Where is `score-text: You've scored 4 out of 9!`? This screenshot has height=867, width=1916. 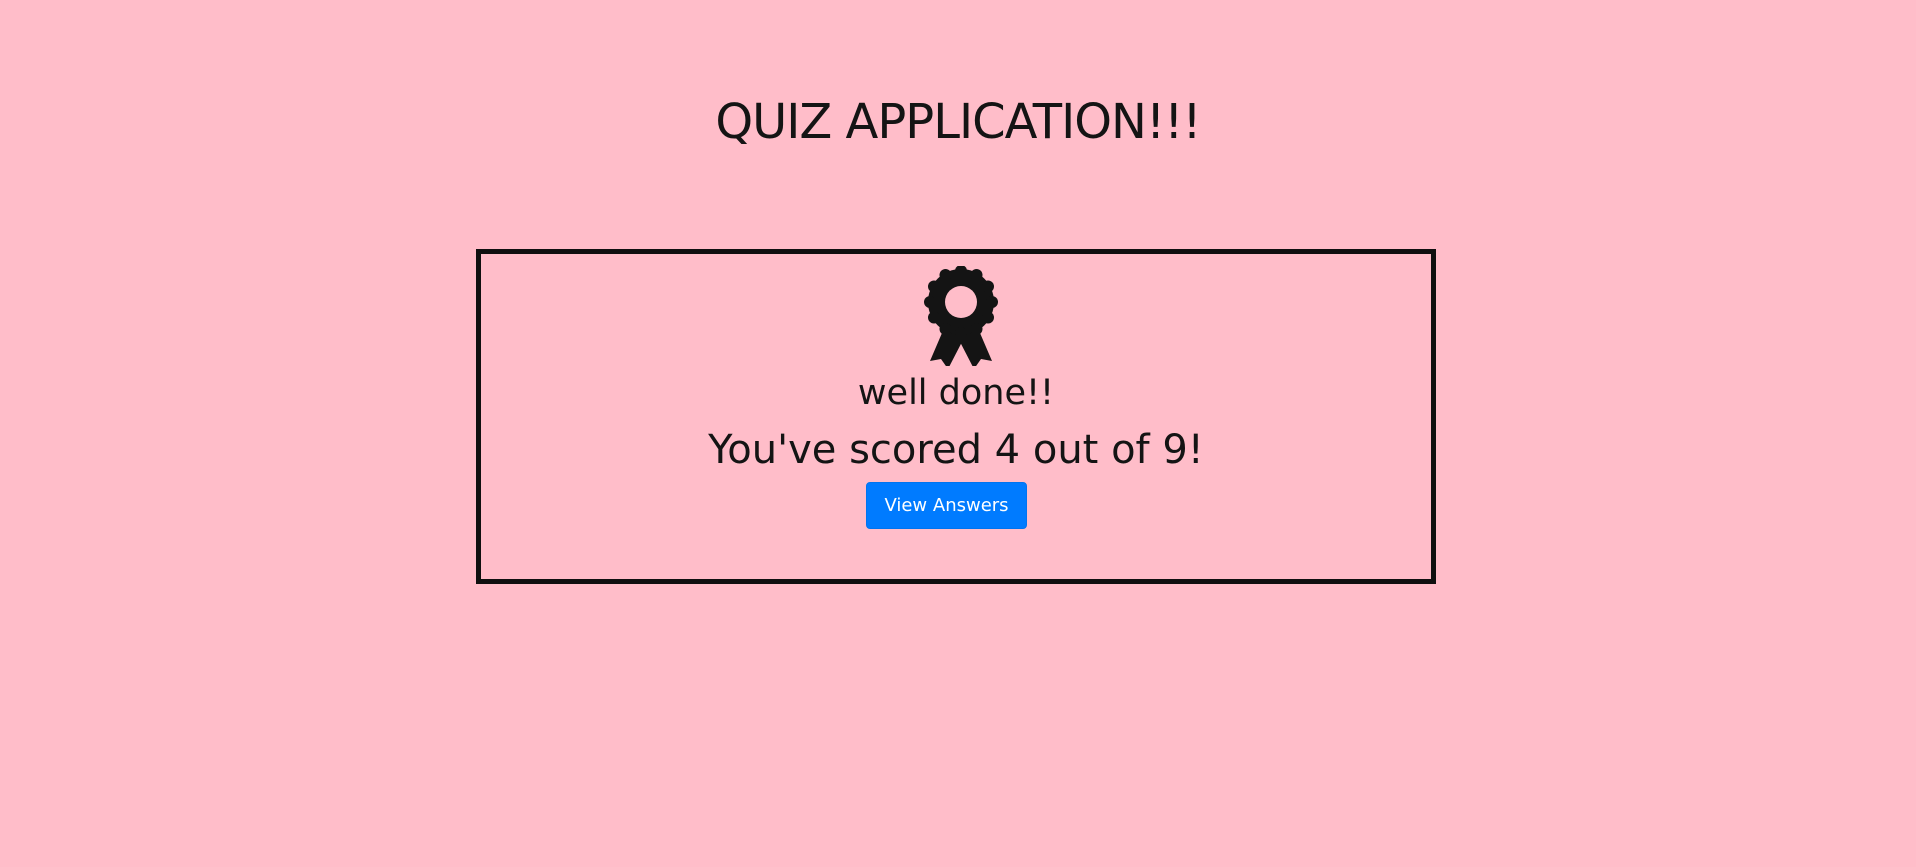 score-text: You've scored 4 out of 9! is located at coordinates (956, 450).